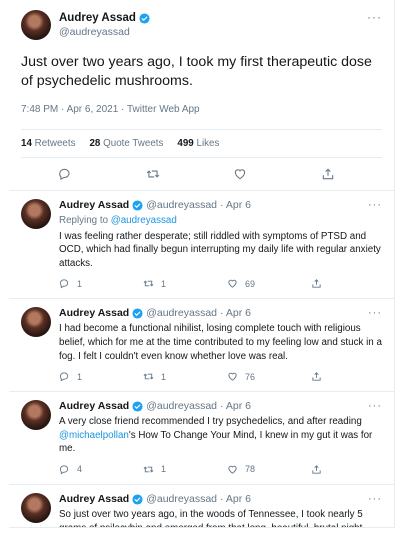  I want to click on like-count: 78, so click(250, 469).